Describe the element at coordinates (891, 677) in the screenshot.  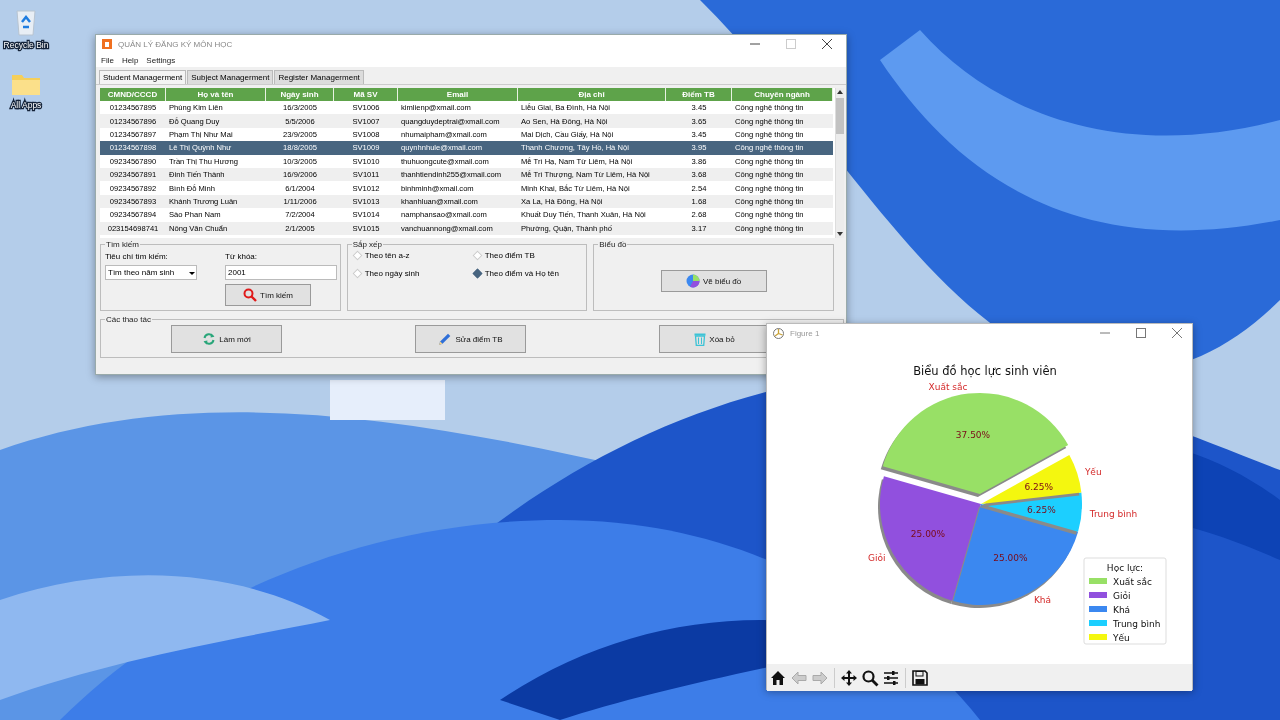
I see `sliders-icon` at that location.